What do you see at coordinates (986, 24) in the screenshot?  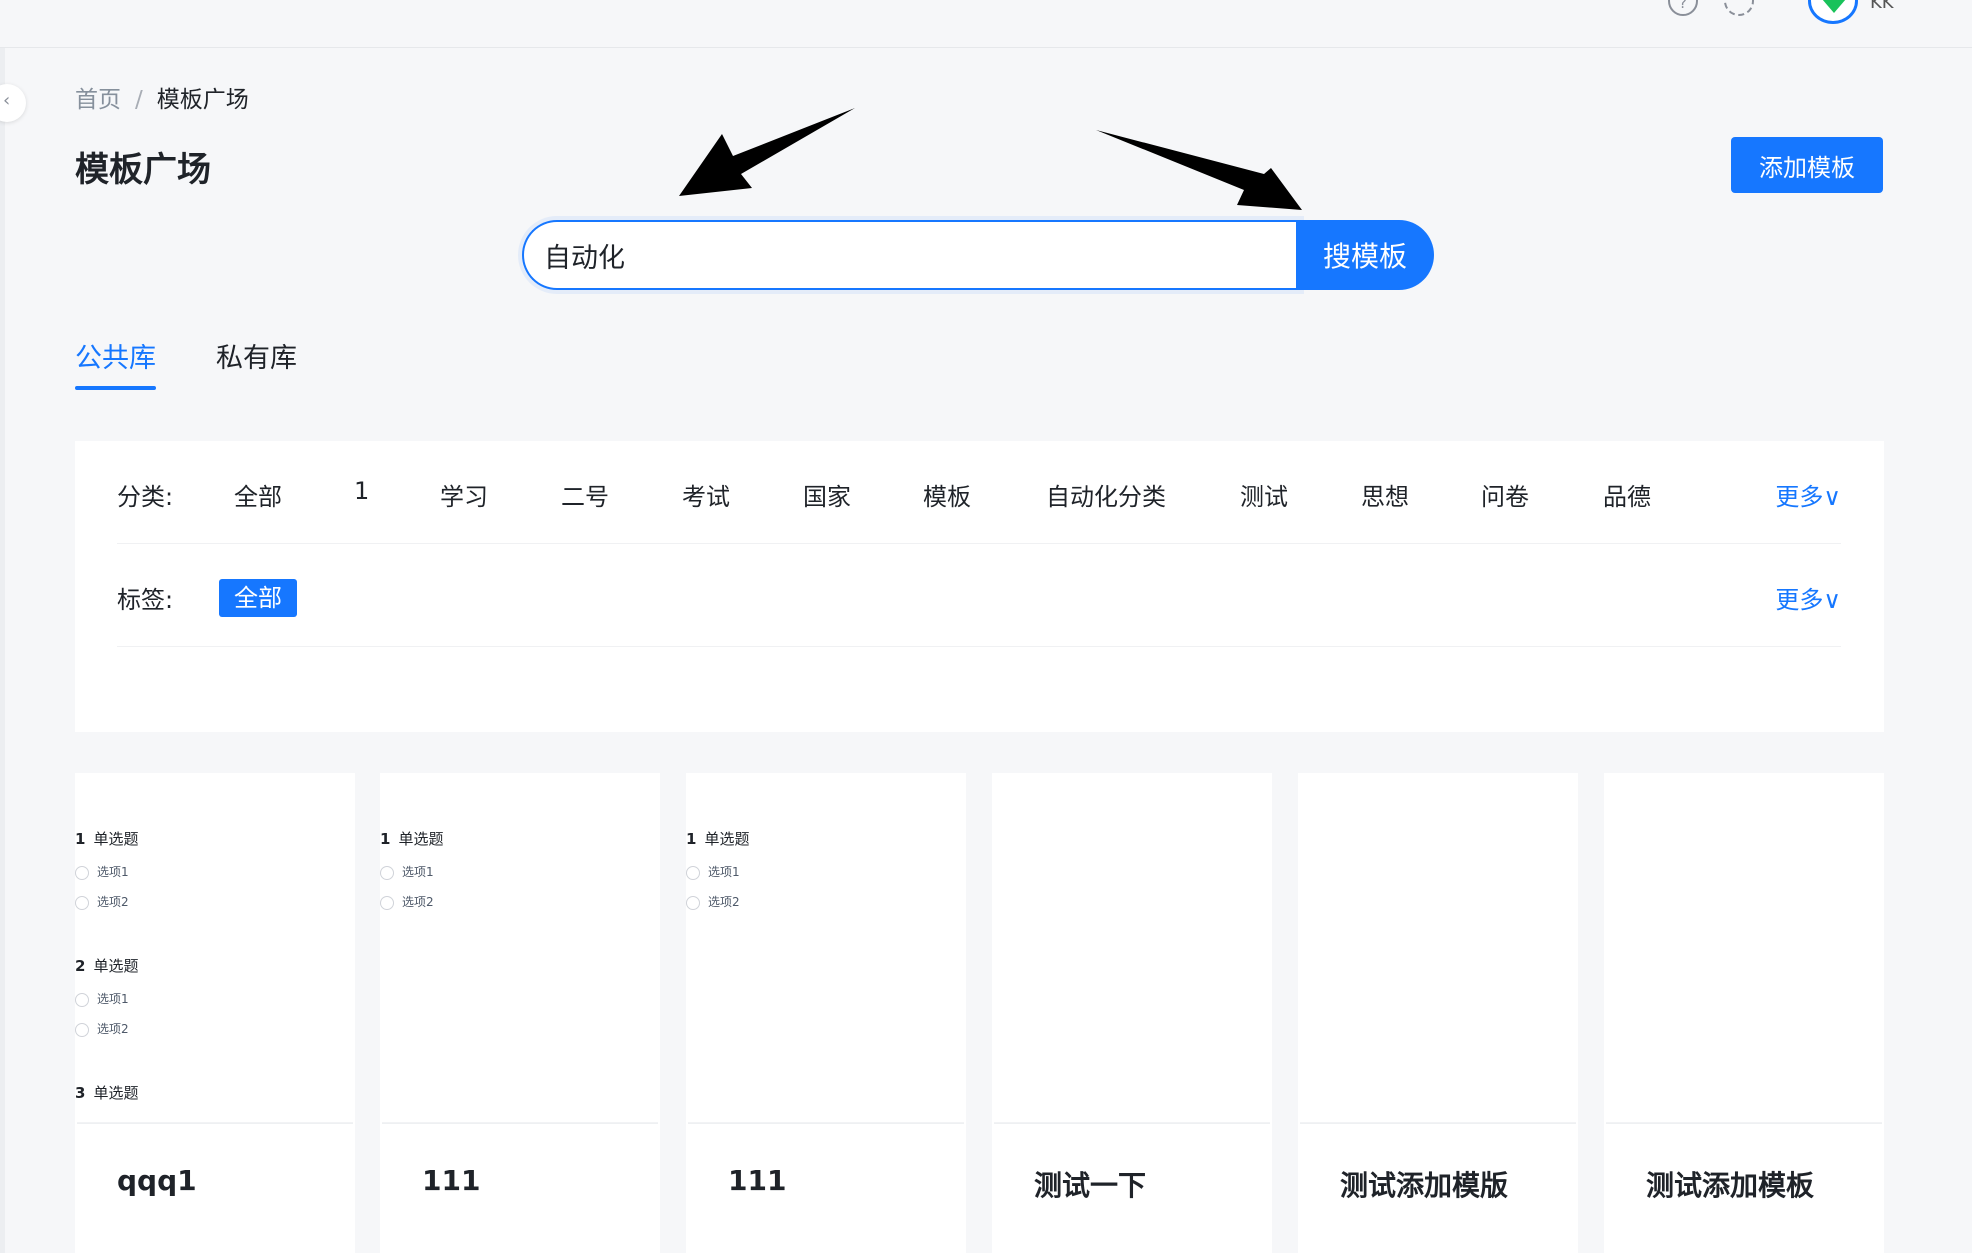 I see `top-header: ? KK` at bounding box center [986, 24].